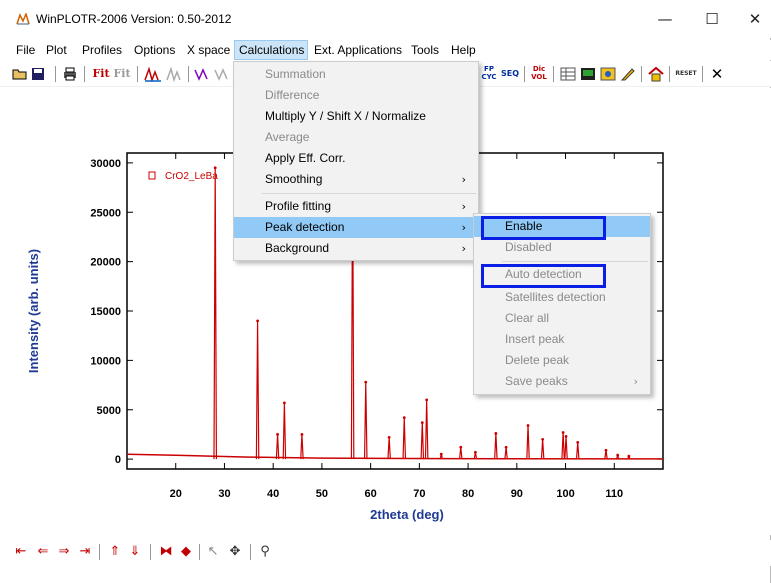 Image resolution: width=771 pixels, height=583 pixels. What do you see at coordinates (712, 19) in the screenshot?
I see `maximize-button: ☐` at bounding box center [712, 19].